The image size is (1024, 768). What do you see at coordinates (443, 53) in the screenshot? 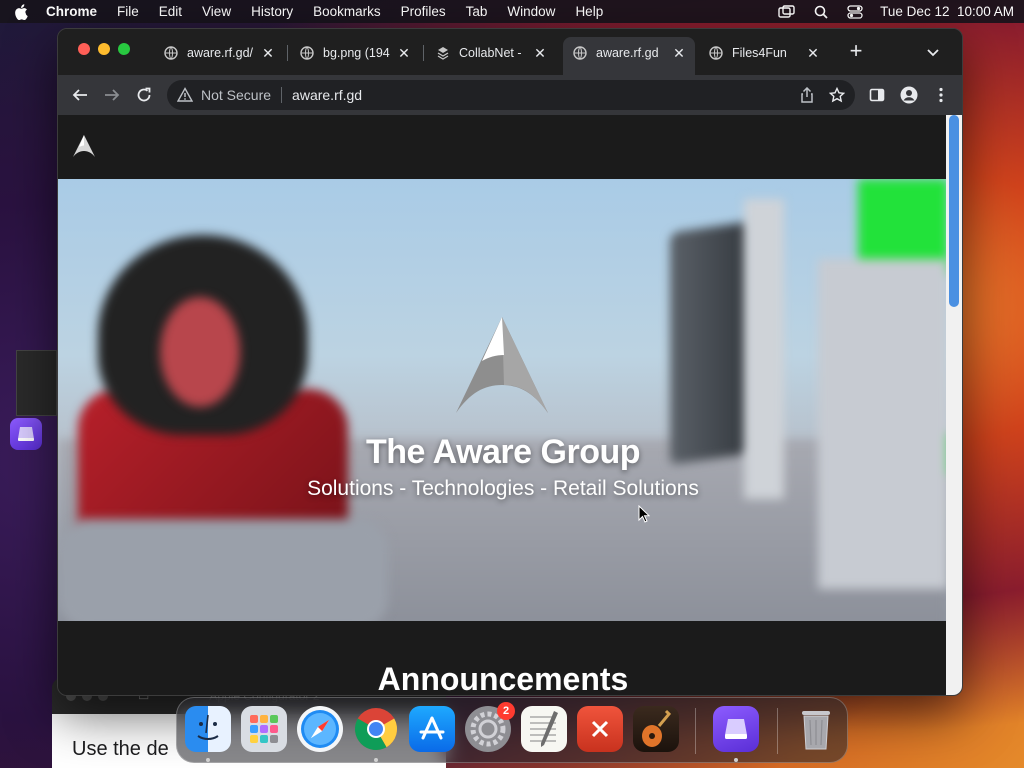
I see `collabnet-favicon-icon` at bounding box center [443, 53].